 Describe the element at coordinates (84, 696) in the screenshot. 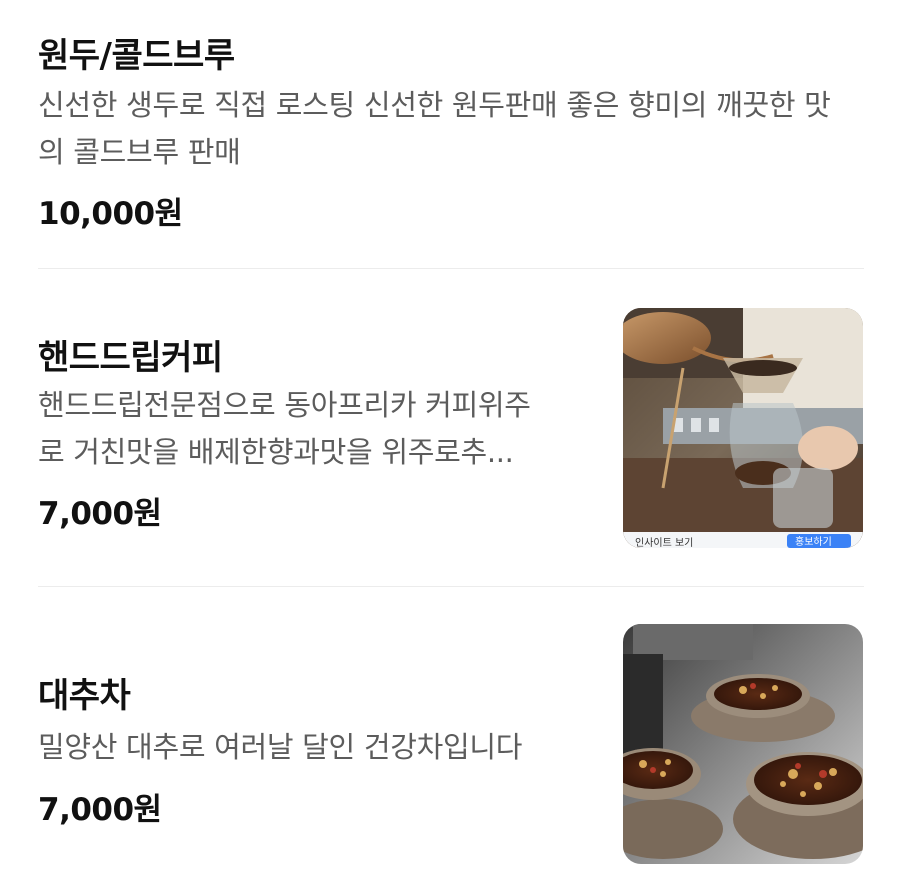

I see `menu-item-title: 대추차` at that location.